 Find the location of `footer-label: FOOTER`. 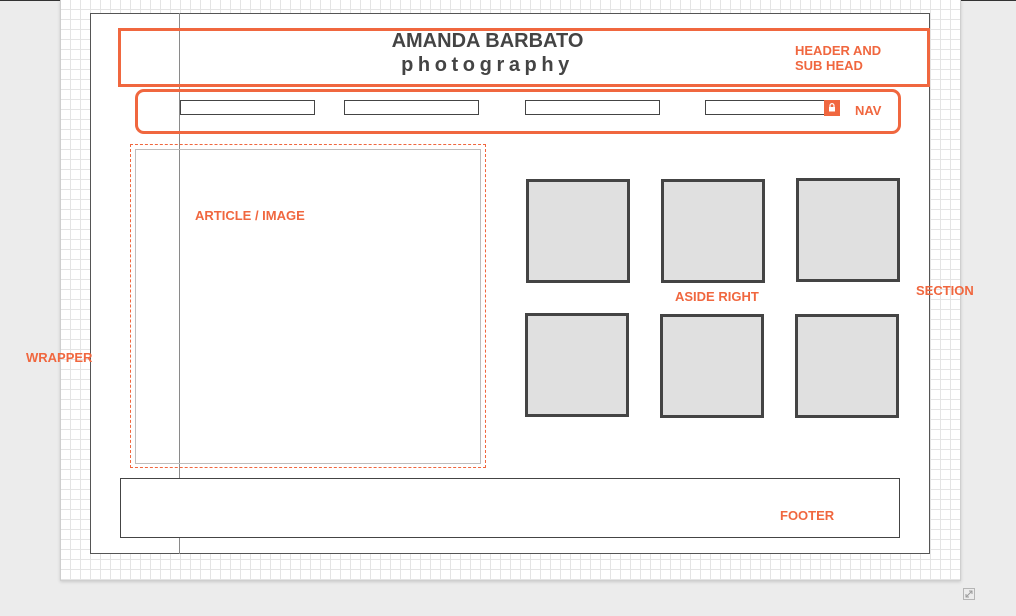

footer-label: FOOTER is located at coordinates (807, 515).